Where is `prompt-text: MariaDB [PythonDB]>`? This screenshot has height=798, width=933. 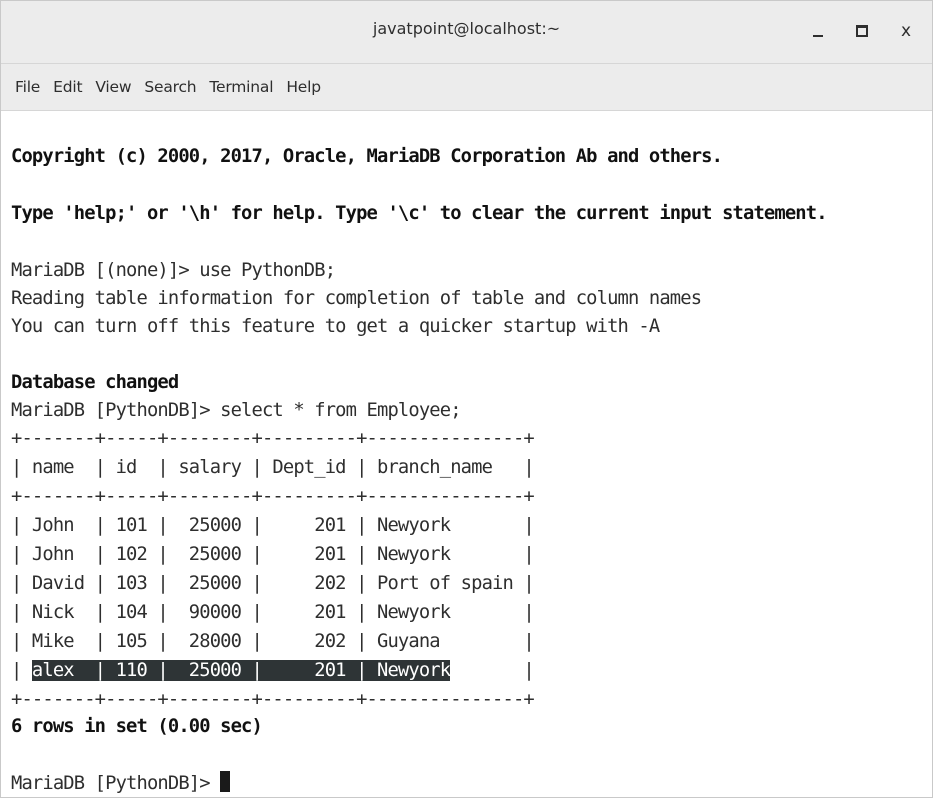
prompt-text: MariaDB [PythonDB]> is located at coordinates (116, 783).